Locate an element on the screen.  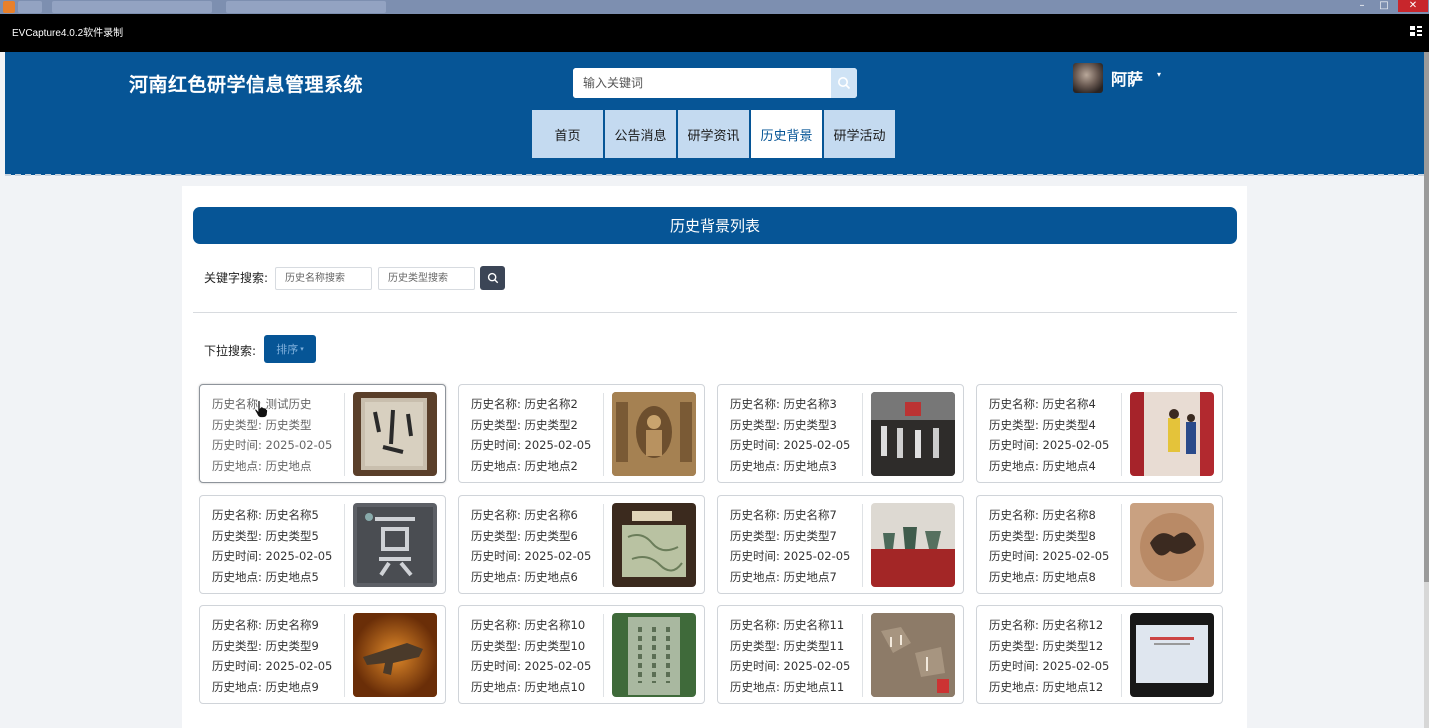
close-button: ✕ is located at coordinates (1413, 6).